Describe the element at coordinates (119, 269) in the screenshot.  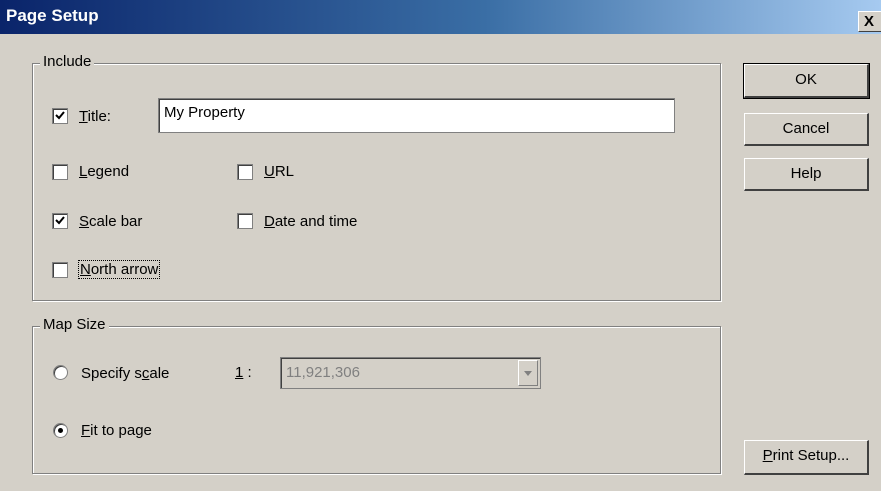
I see `north-arrow-label: North arrow` at that location.